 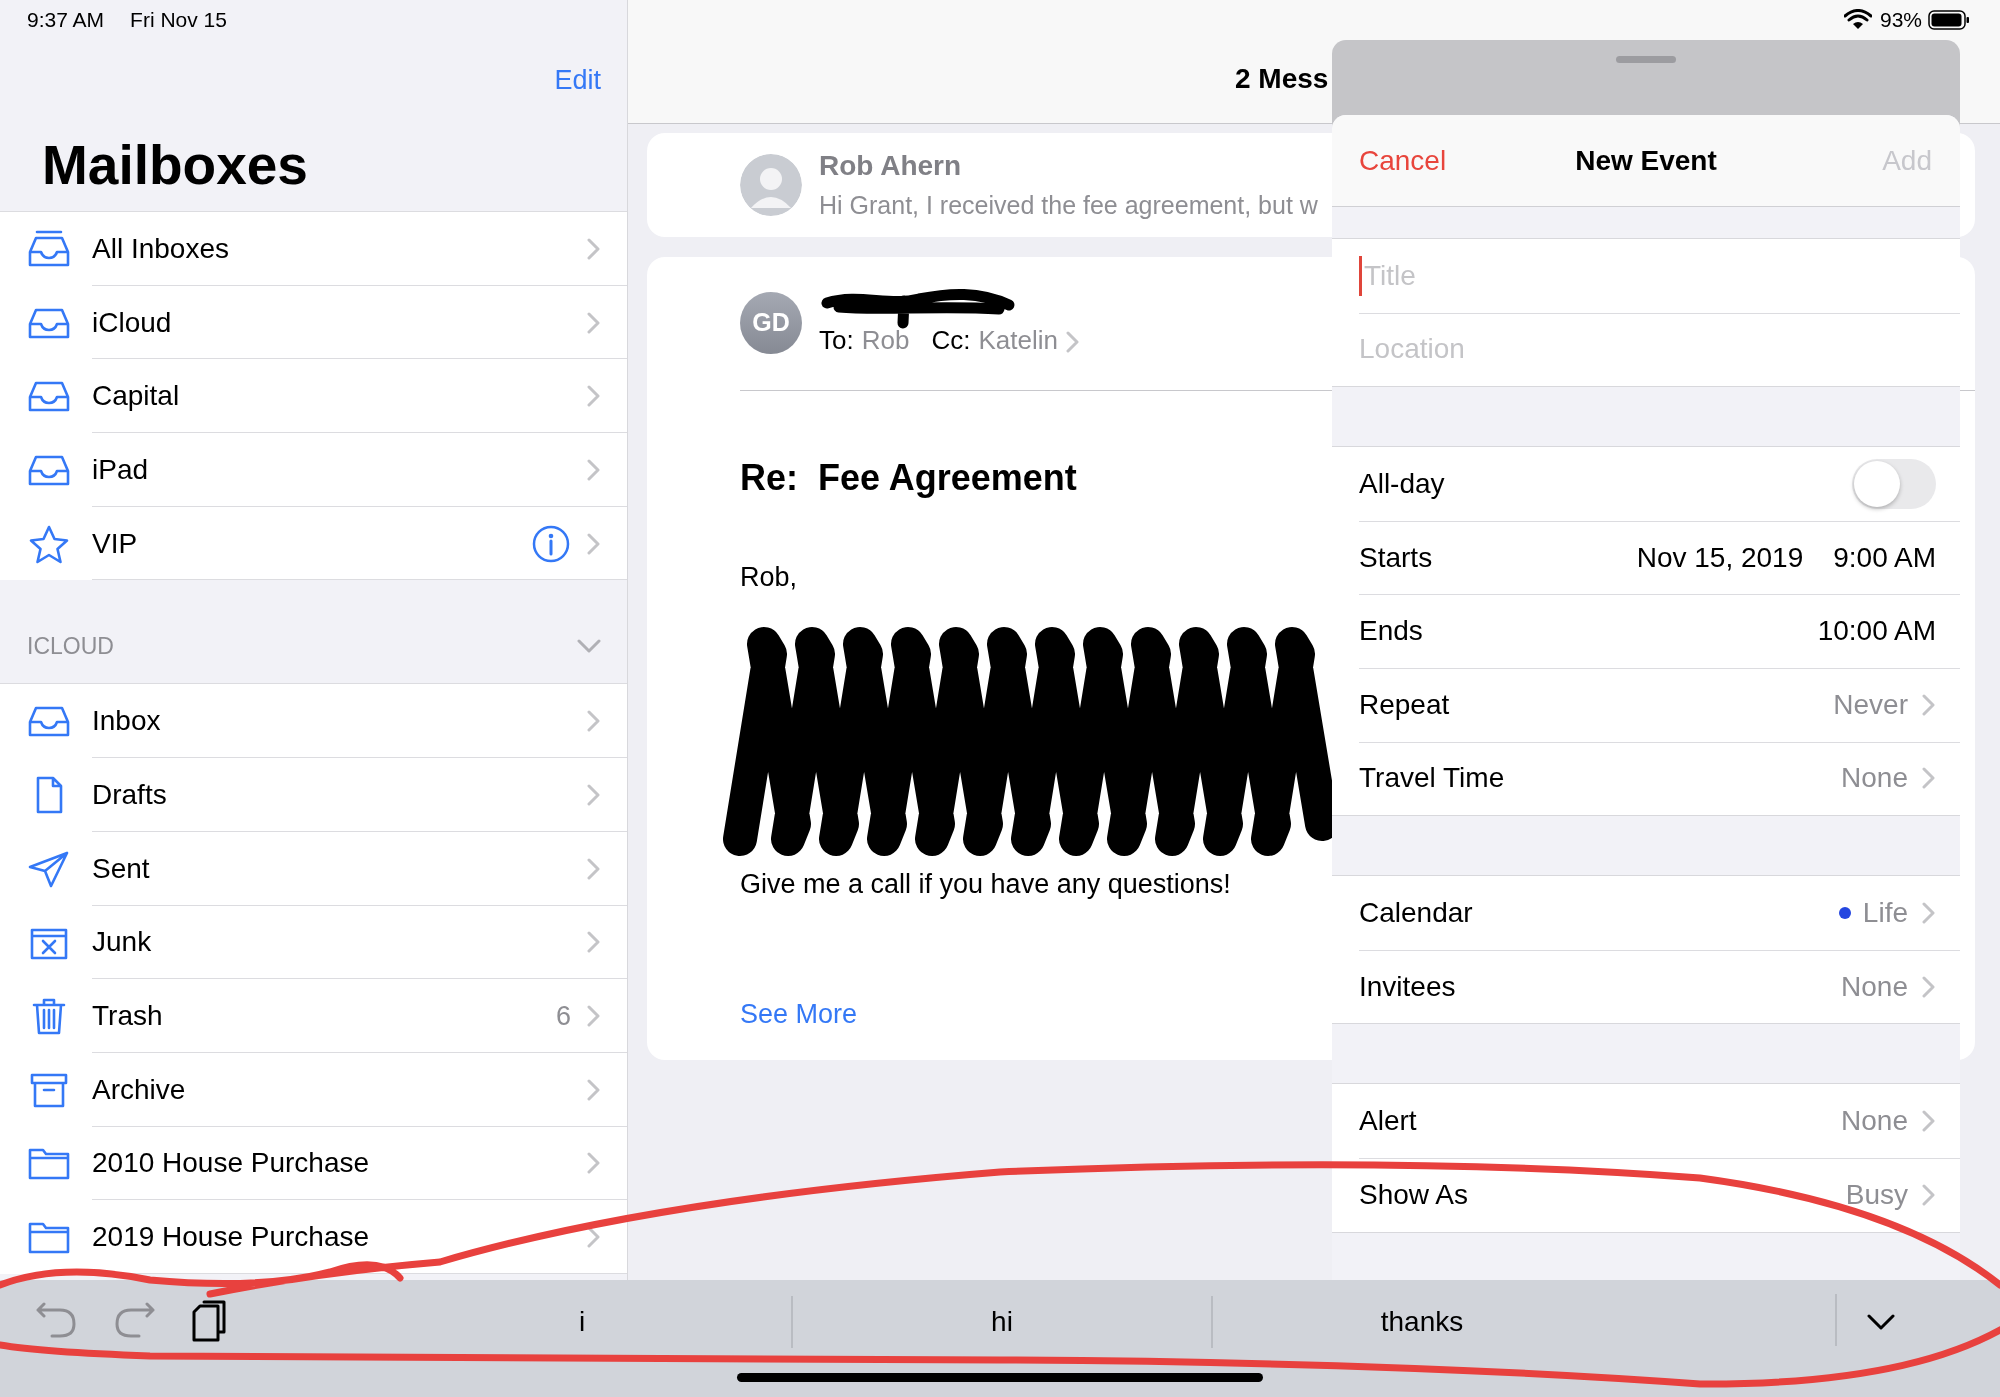 I want to click on battery-percent: 93%, so click(x=1900, y=20).